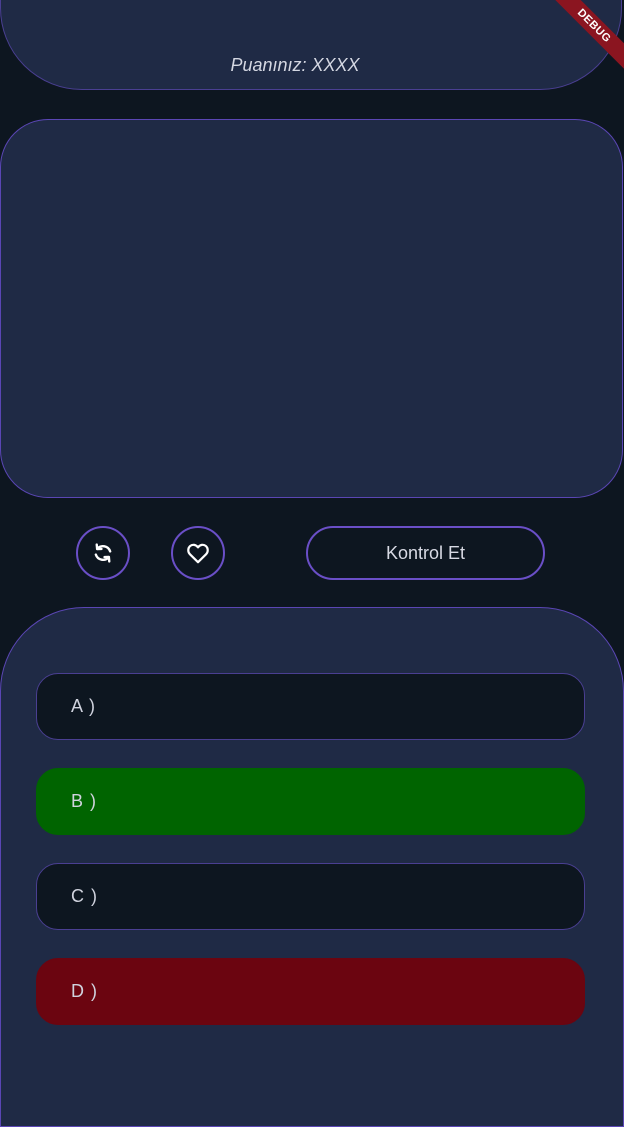  I want to click on check-button-label: Kontrol Et, so click(425, 552).